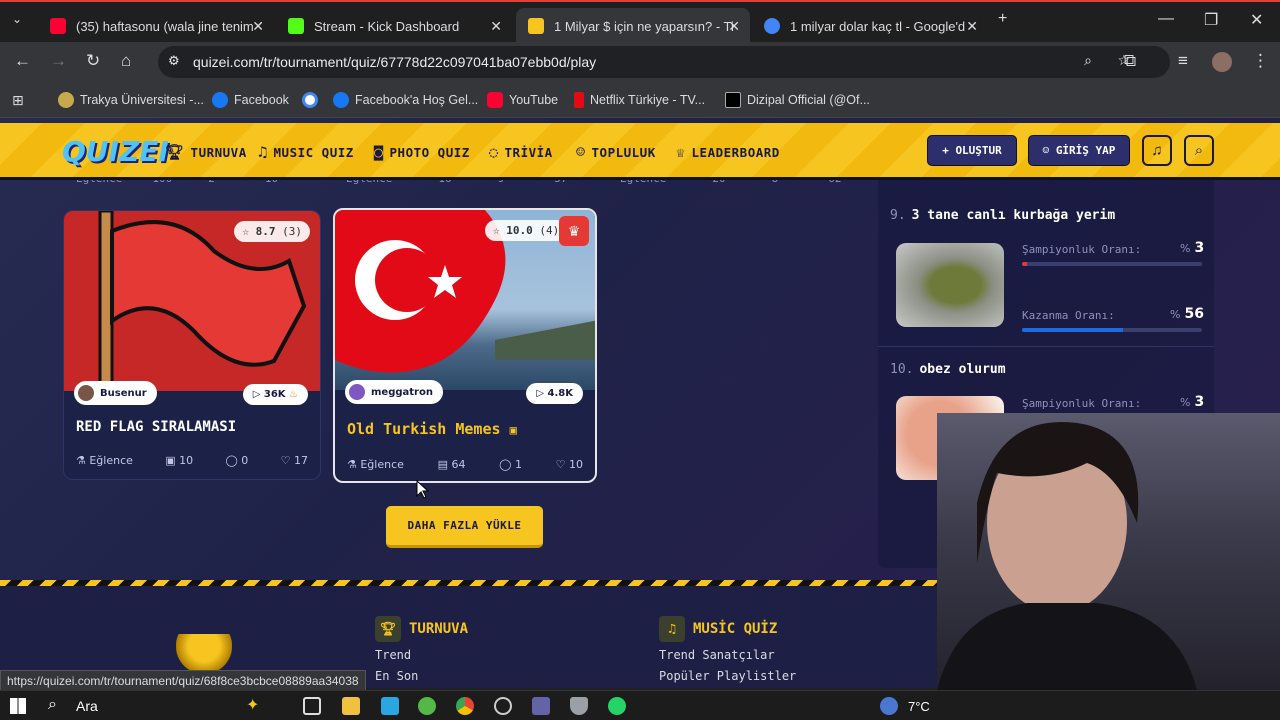 Image resolution: width=1280 pixels, height=720 pixels. What do you see at coordinates (1199, 150) in the screenshot?
I see `search-button: ⌕` at bounding box center [1199, 150].